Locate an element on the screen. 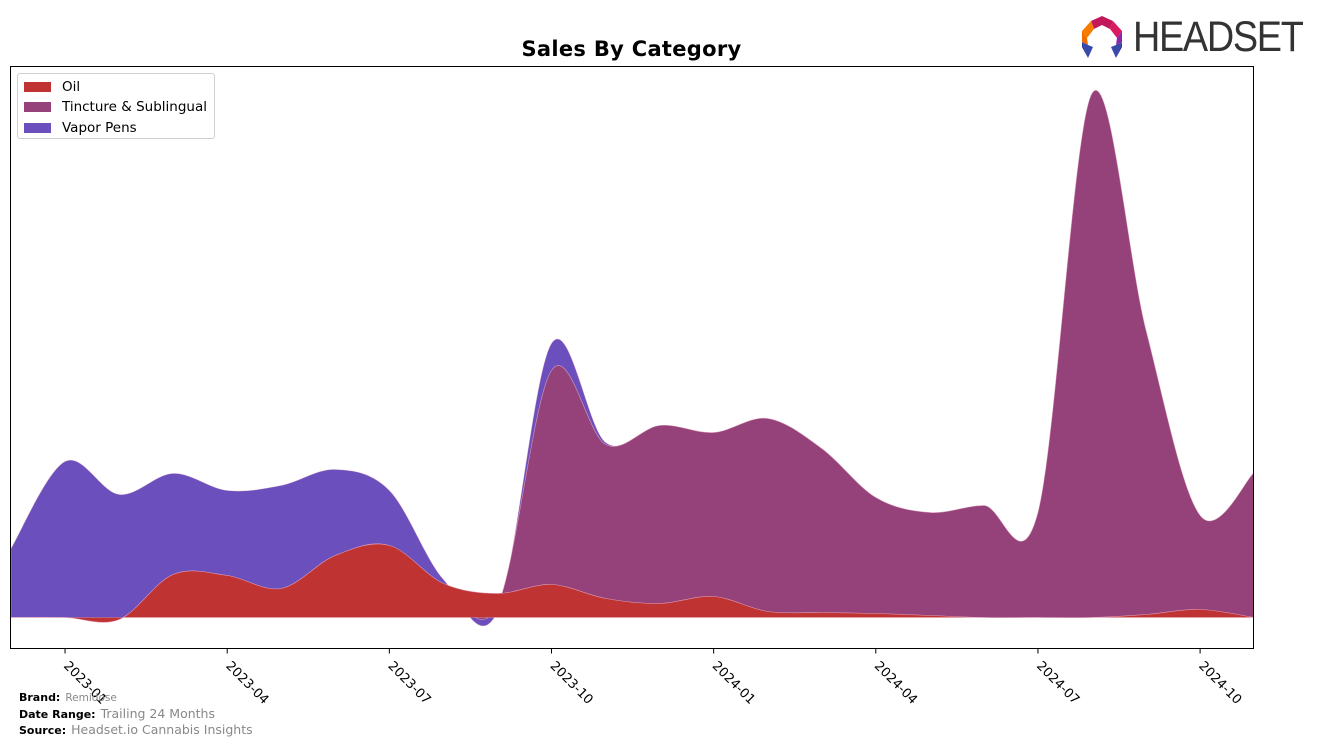 The image size is (1317, 746). source-label: Source: is located at coordinates (43, 730).